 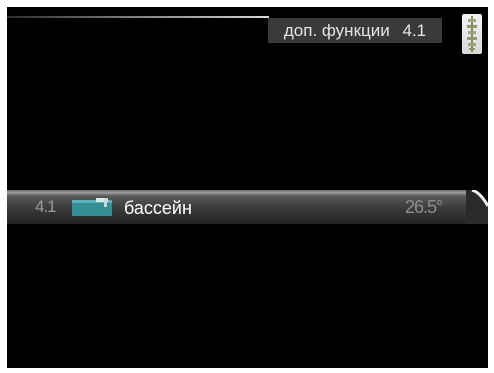 I want to click on menu-item-label: бассейн, so click(x=158, y=208).